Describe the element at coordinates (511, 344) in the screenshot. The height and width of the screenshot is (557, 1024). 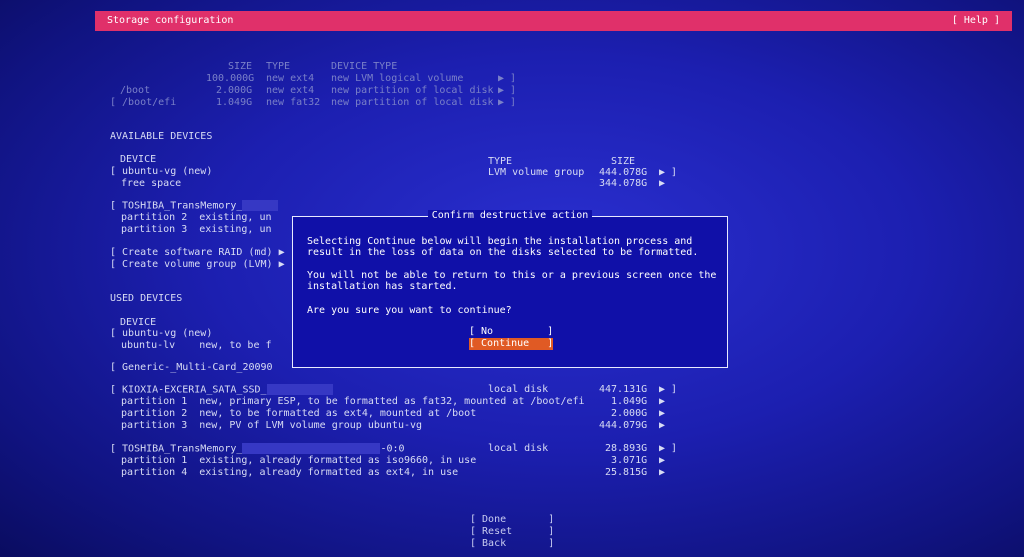
I see `continue-button: [ Continue ]` at that location.